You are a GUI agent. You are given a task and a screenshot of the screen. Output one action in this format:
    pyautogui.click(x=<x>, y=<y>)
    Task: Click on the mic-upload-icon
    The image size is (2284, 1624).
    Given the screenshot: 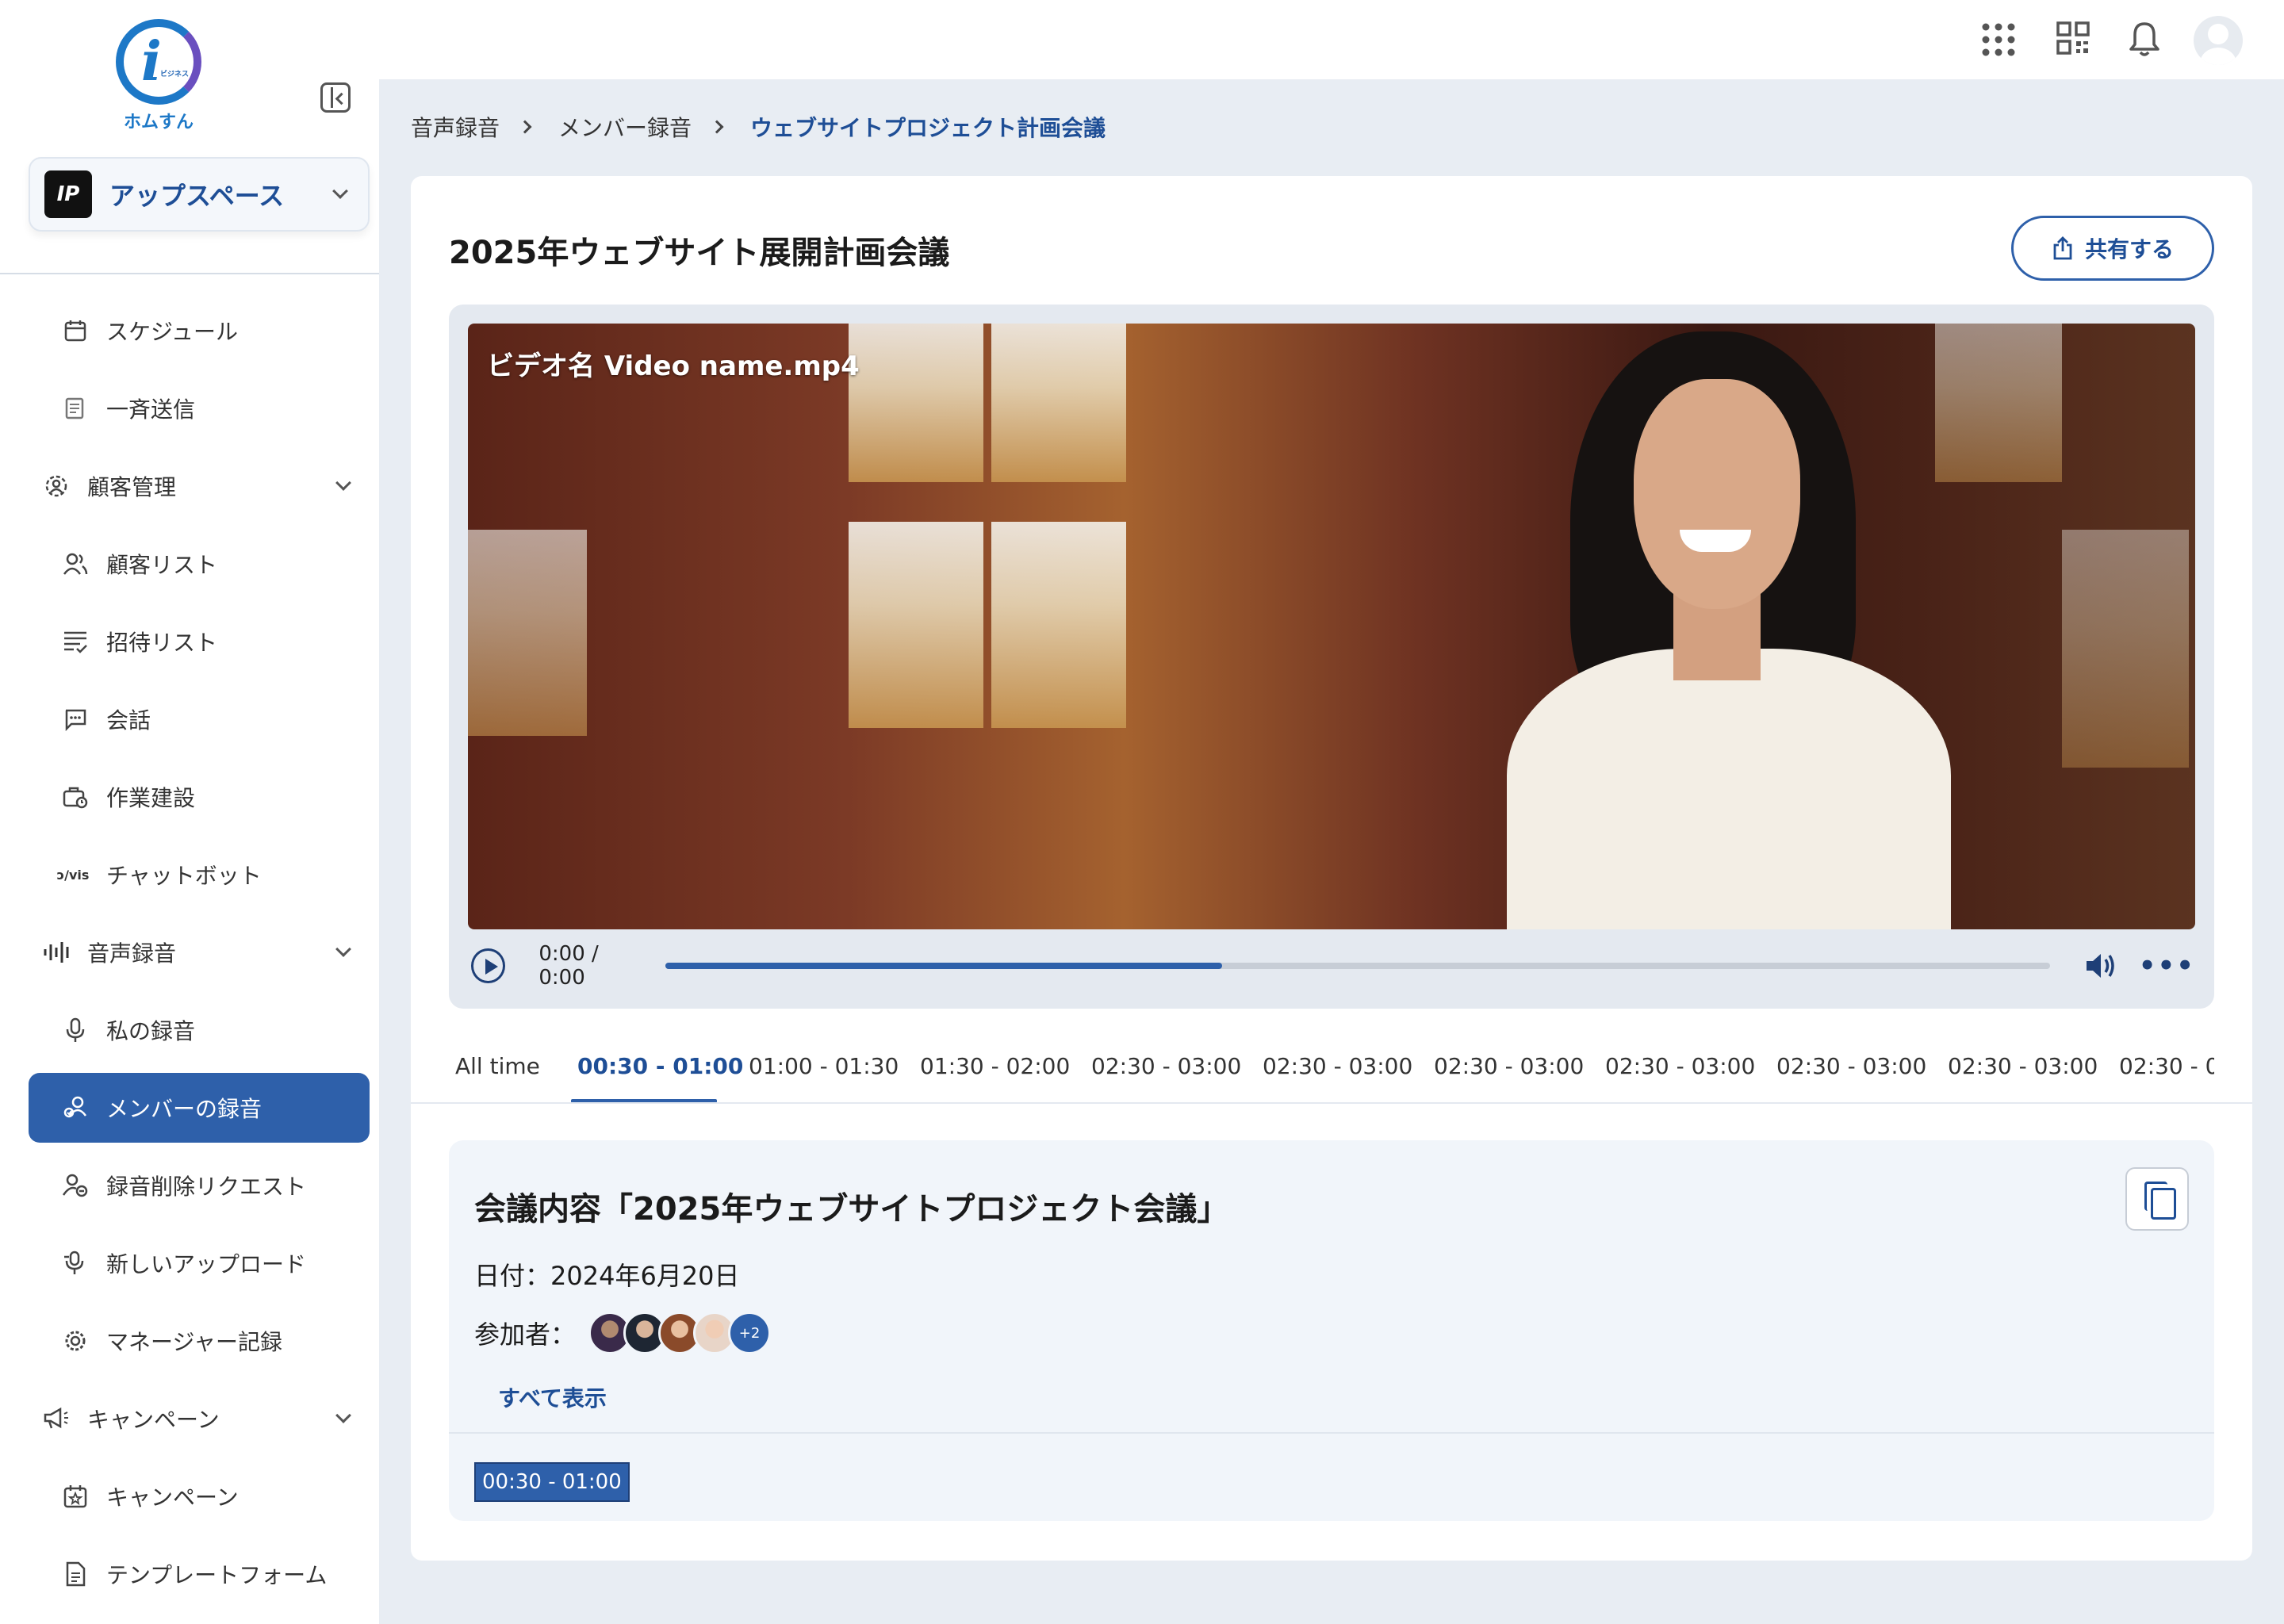 What is the action you would take?
    pyautogui.click(x=75, y=1263)
    